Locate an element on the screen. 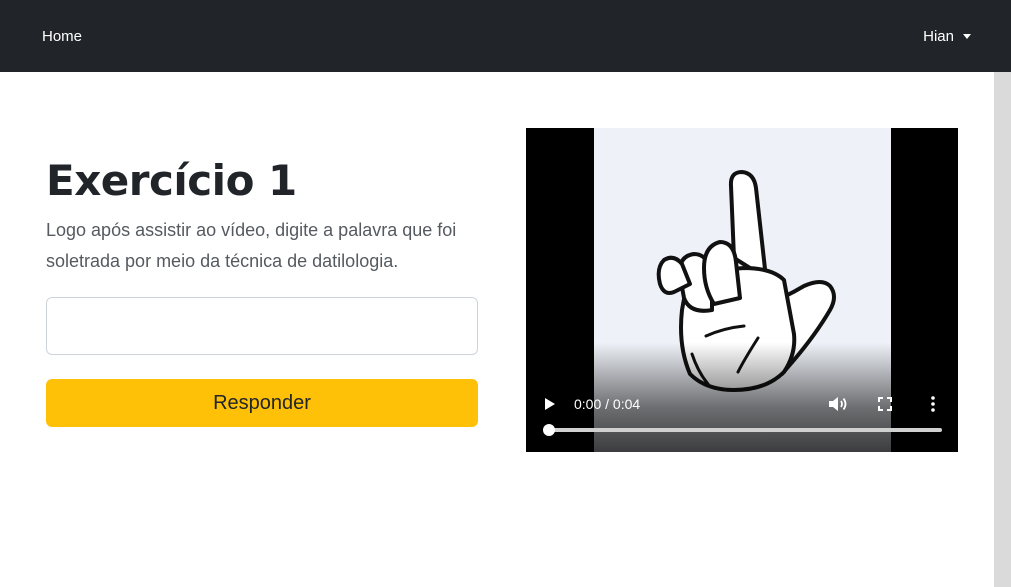 Image resolution: width=1011 pixels, height=587 pixels. nav-home-link: Home is located at coordinates (62, 36).